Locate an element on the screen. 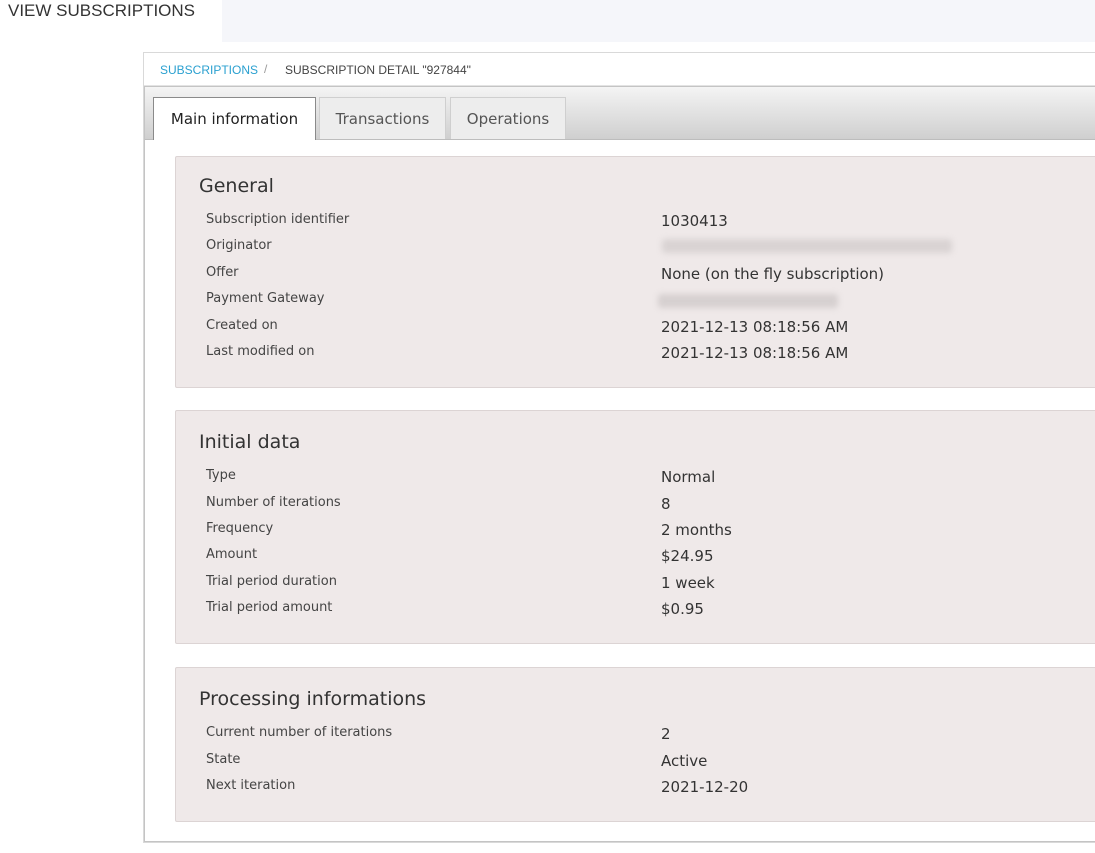 Image resolution: width=1095 pixels, height=853 pixels. amount-label: Amount is located at coordinates (232, 554).